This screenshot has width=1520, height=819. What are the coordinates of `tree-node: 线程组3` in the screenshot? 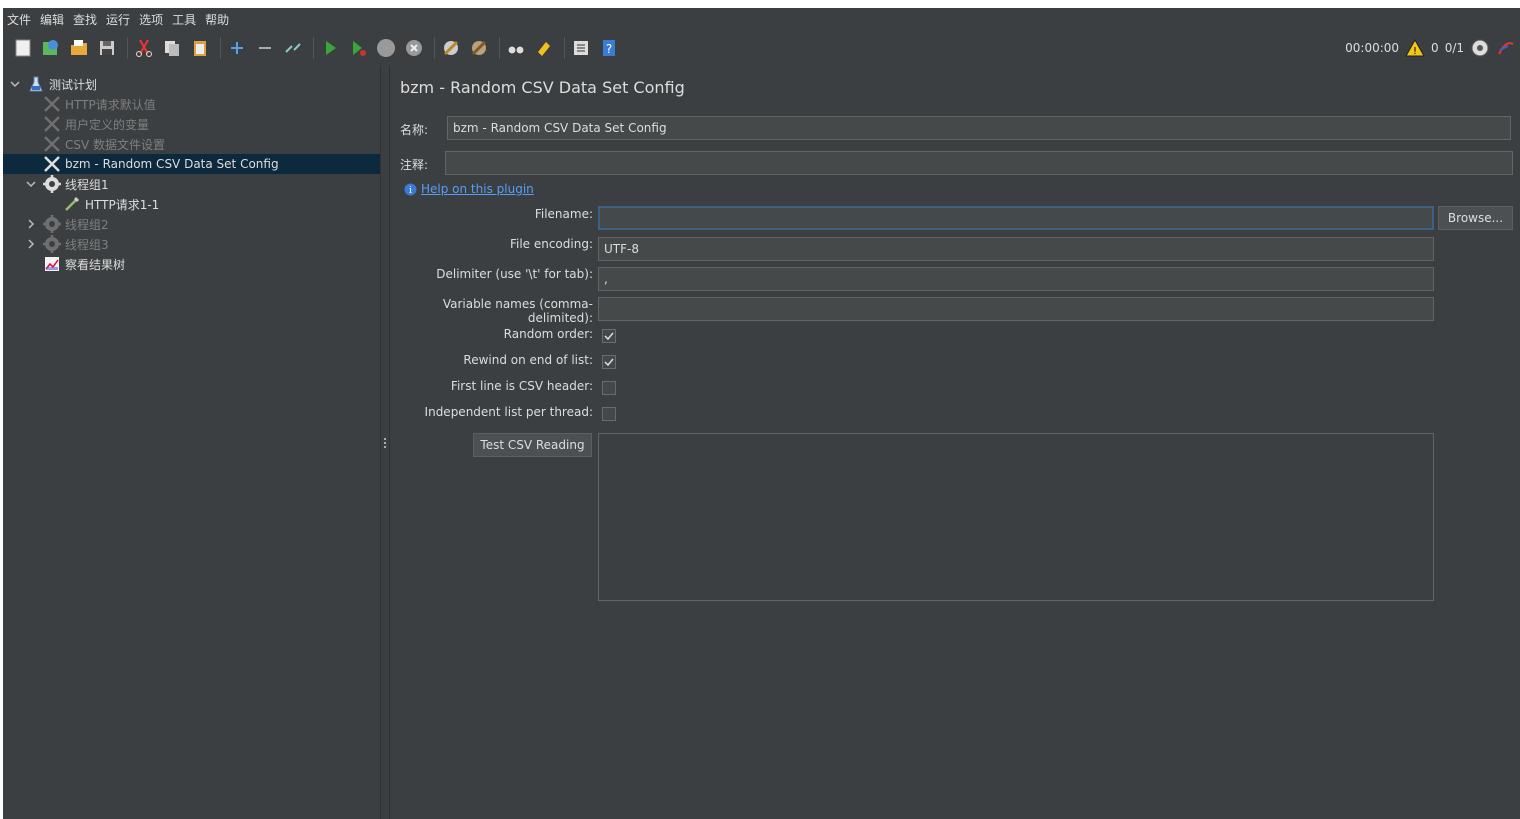 It's located at (67, 244).